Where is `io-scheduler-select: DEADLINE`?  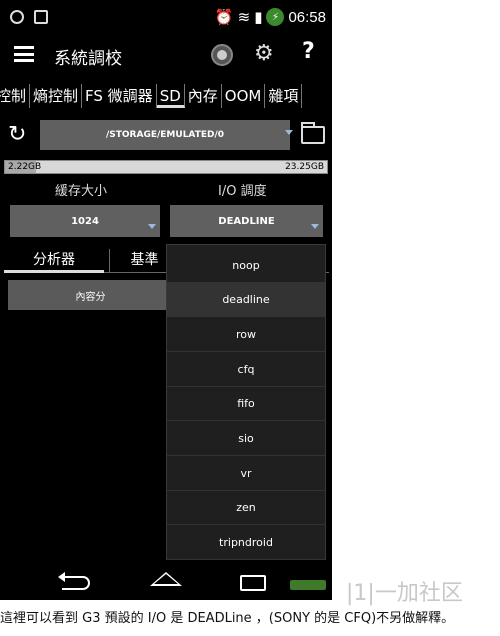 io-scheduler-select: DEADLINE is located at coordinates (246, 221).